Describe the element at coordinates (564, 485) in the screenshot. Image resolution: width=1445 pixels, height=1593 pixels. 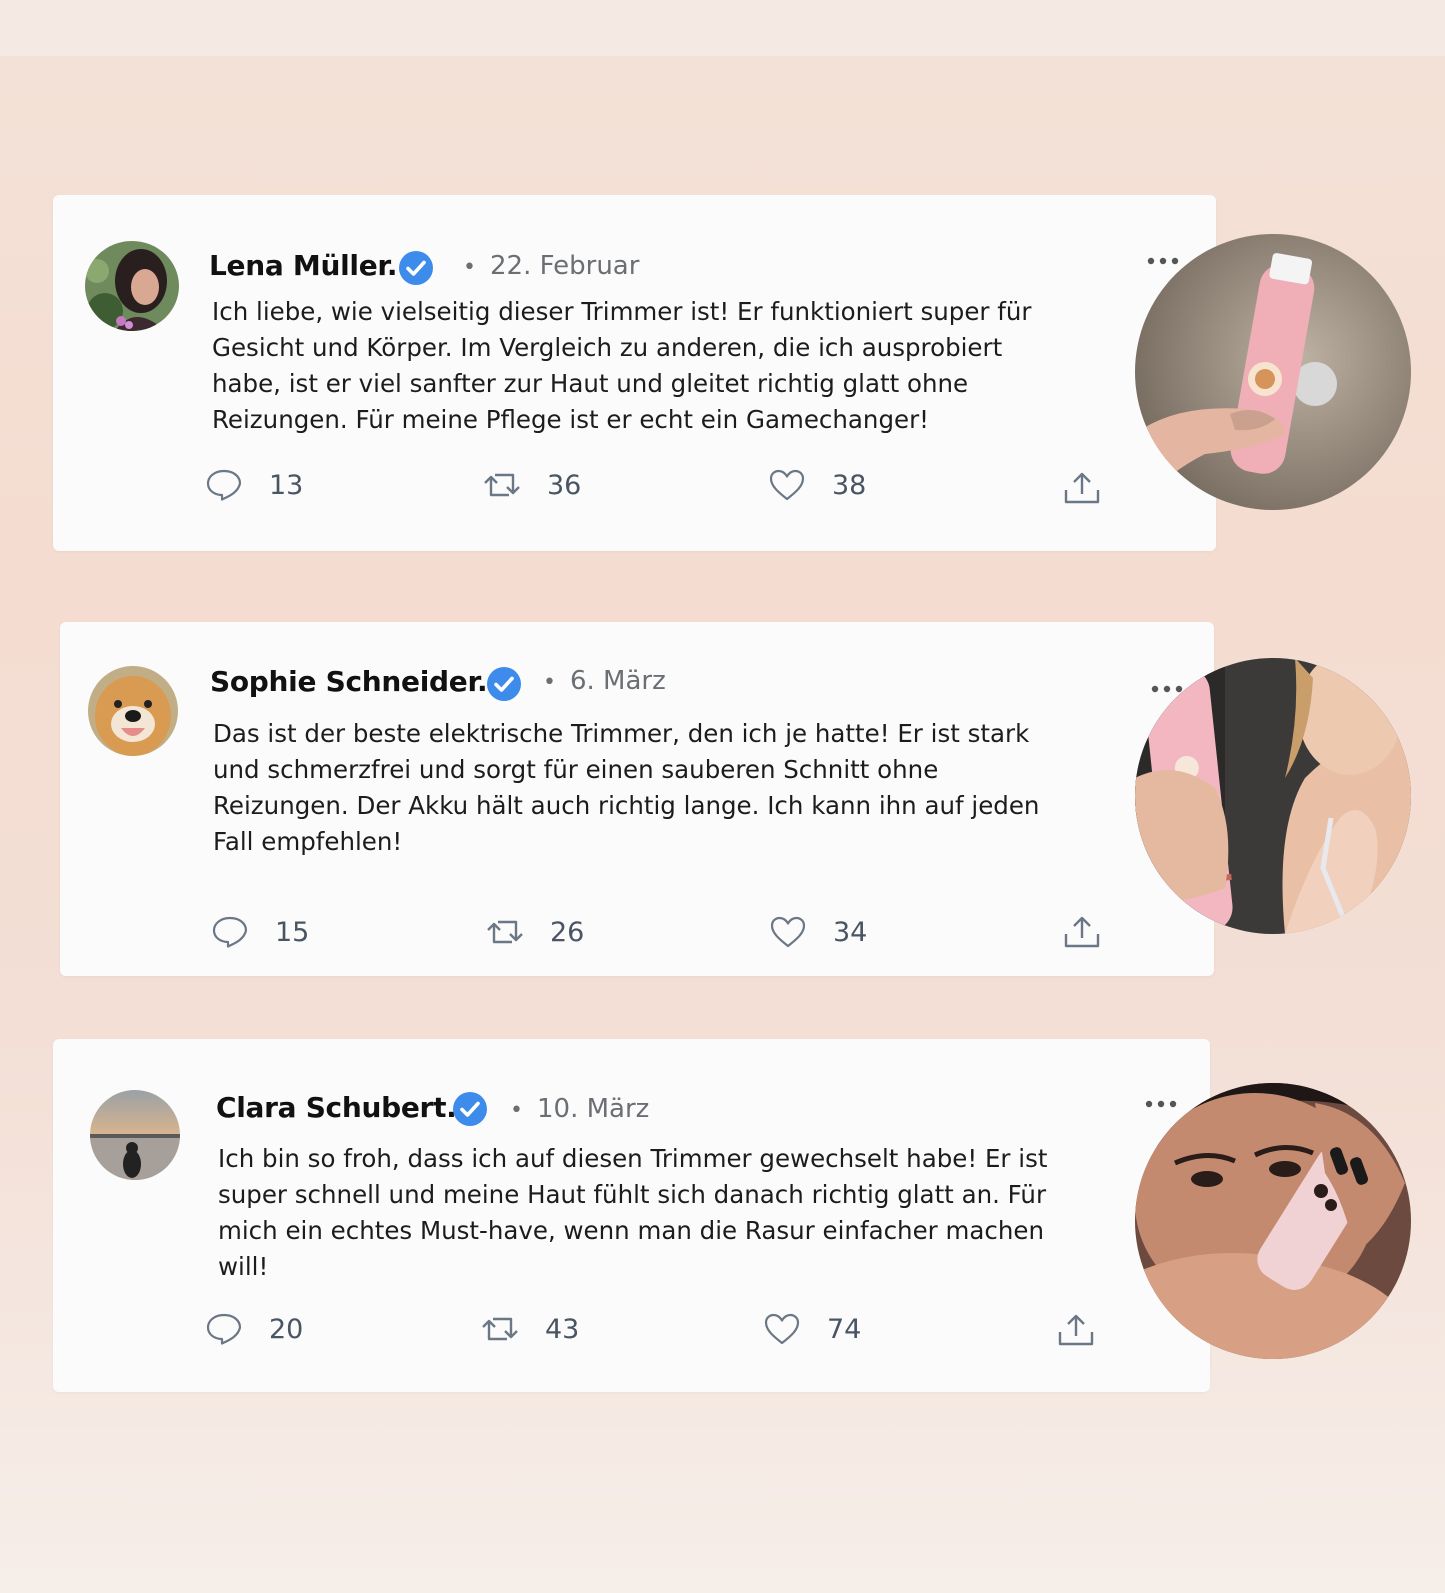
I see `retweet-count: 36` at that location.